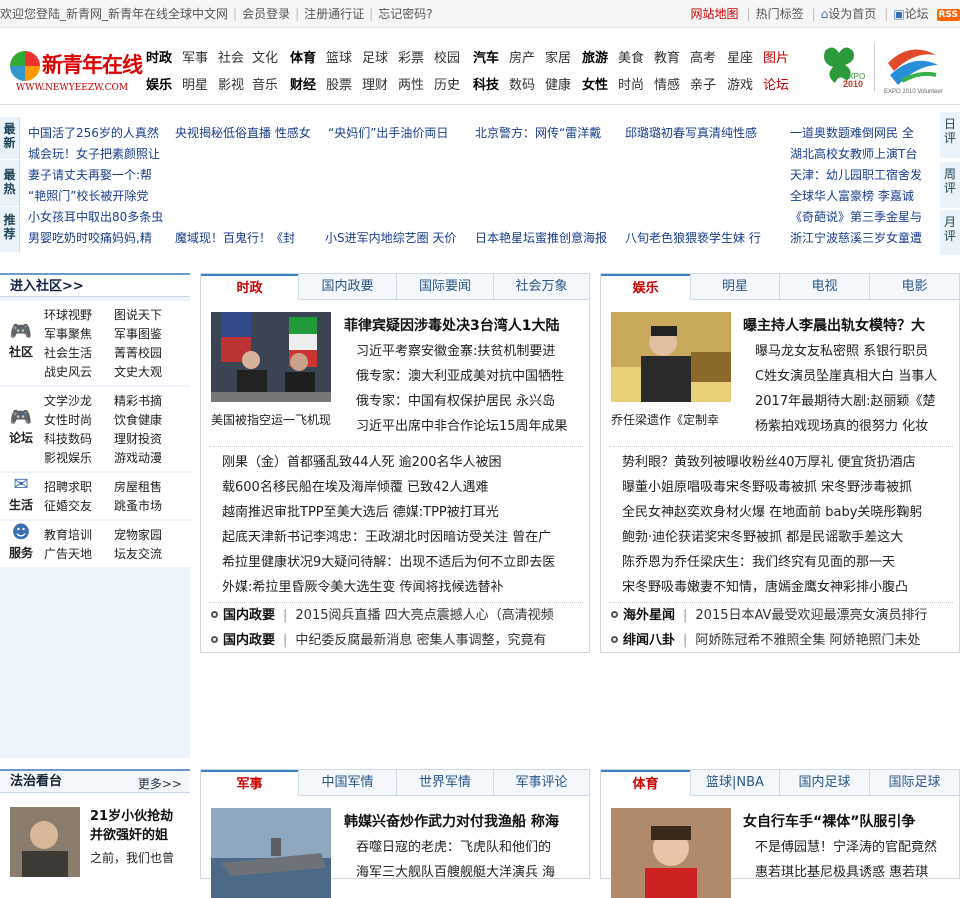  I want to click on community-link: 招聘求职, so click(68, 486).